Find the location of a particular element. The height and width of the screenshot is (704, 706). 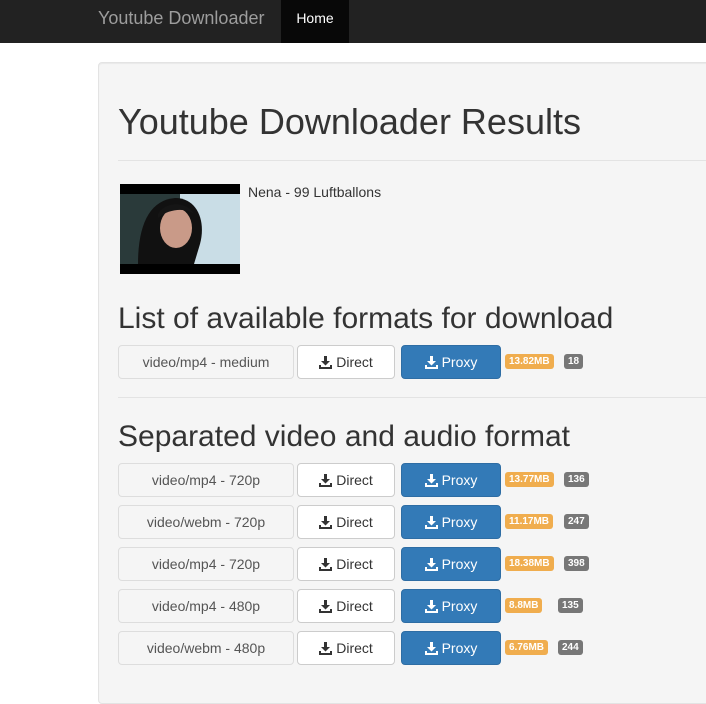

itag-badge: 135 is located at coordinates (570, 605).